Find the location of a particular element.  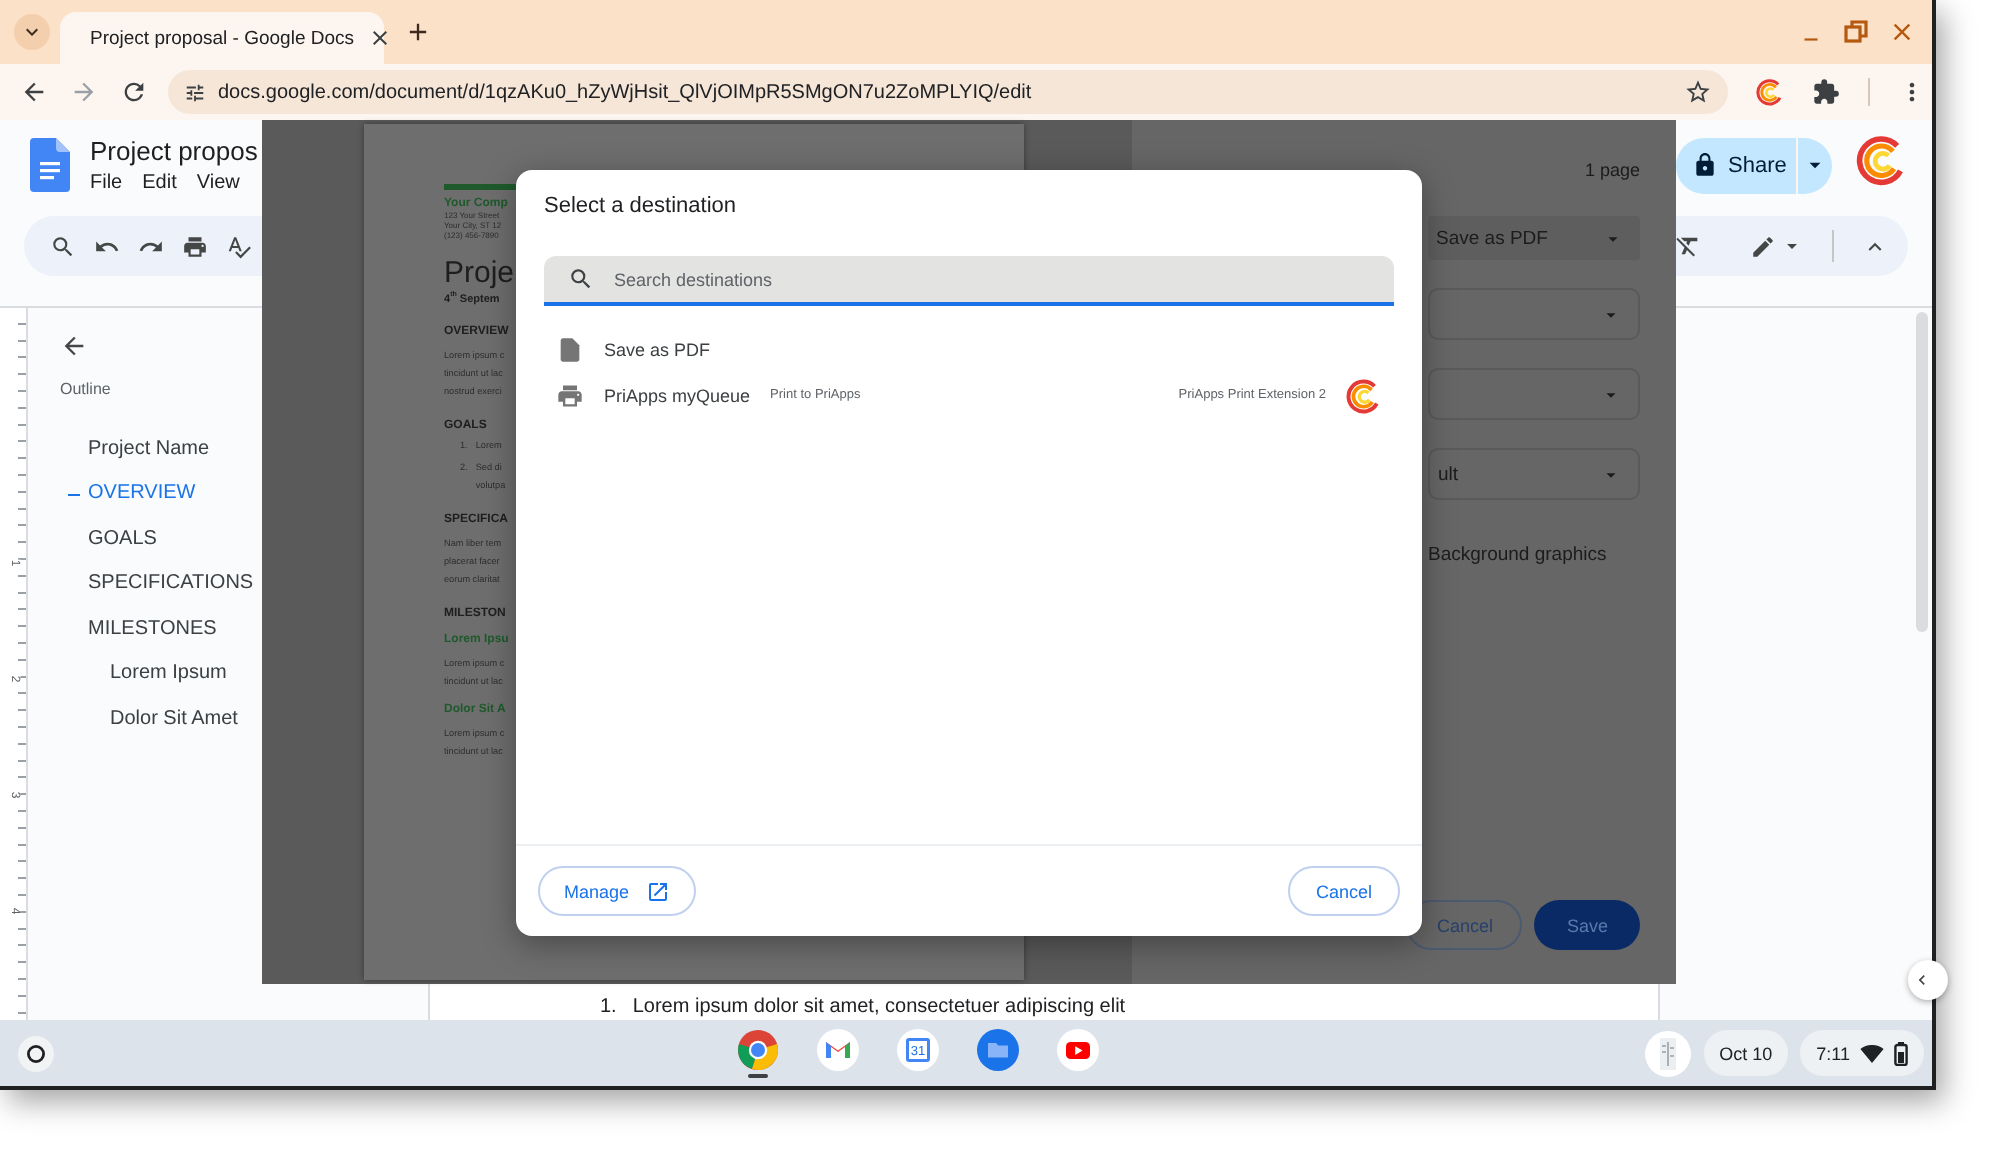

address-bar: docs.google.com/document/d/1qzAKu0_hZyWjHsit_QlVjOIMpR5SMgON7u2ZoMPLYIQ/edit is located at coordinates (948, 92).